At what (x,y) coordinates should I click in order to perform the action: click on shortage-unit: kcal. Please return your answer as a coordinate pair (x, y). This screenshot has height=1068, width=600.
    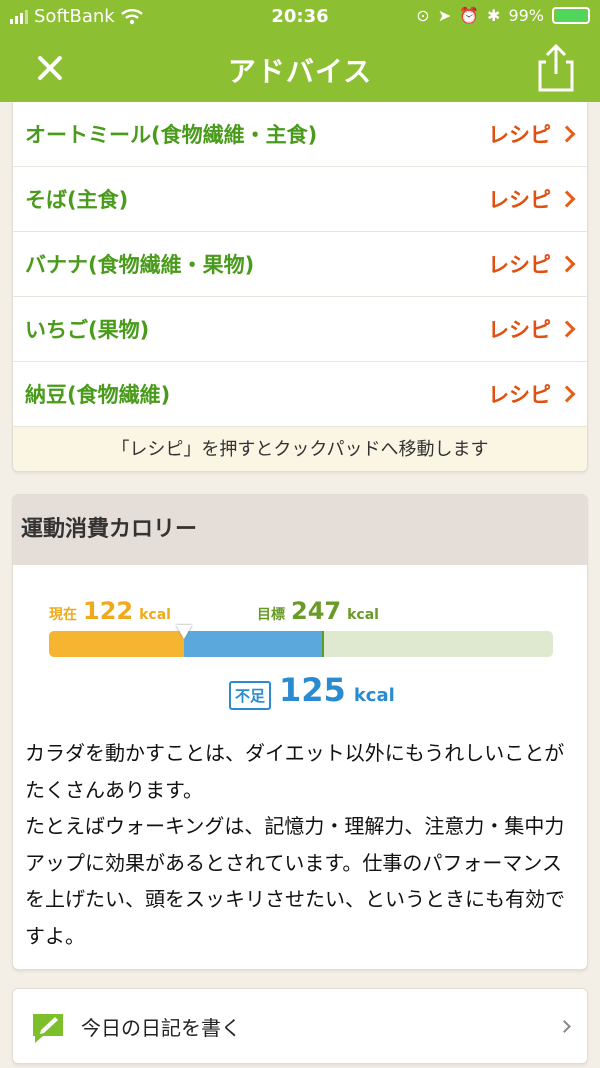
    Looking at the image, I should click on (374, 695).